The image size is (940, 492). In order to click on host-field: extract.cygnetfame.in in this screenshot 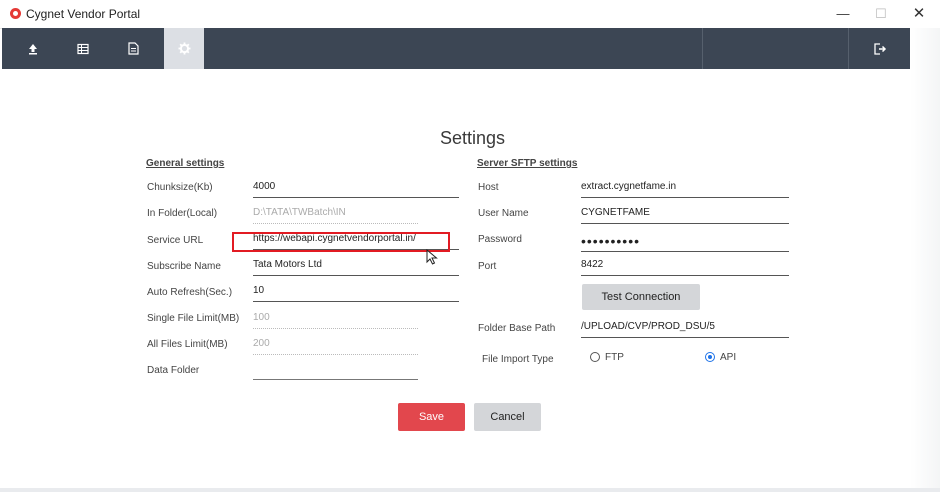, I will do `click(685, 189)`.